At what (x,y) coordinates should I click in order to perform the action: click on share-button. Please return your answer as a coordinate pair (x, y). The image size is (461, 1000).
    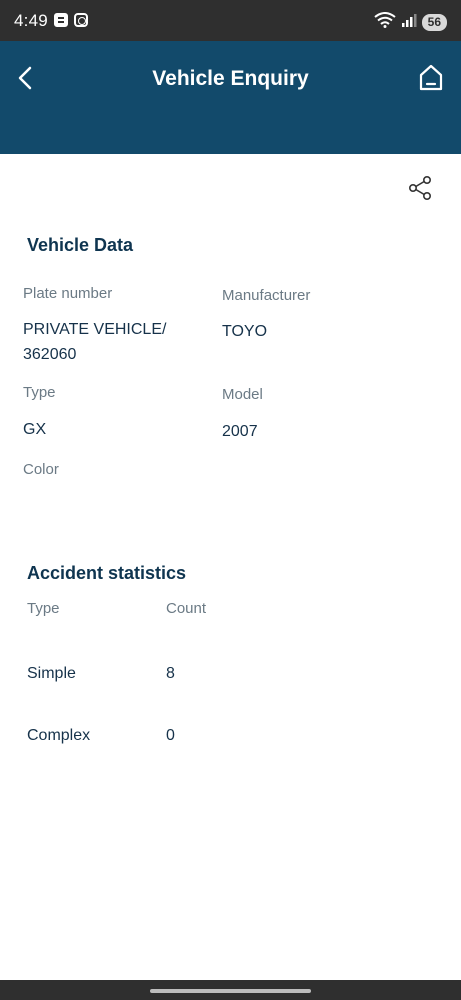
    Looking at the image, I should click on (420, 190).